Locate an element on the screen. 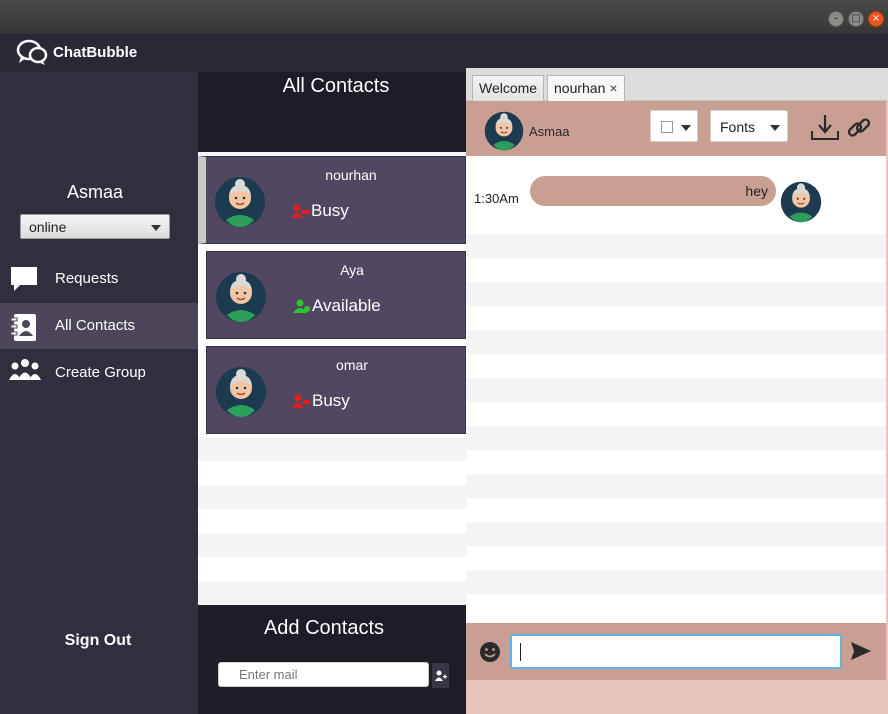  attach-link-icon is located at coordinates (859, 128).